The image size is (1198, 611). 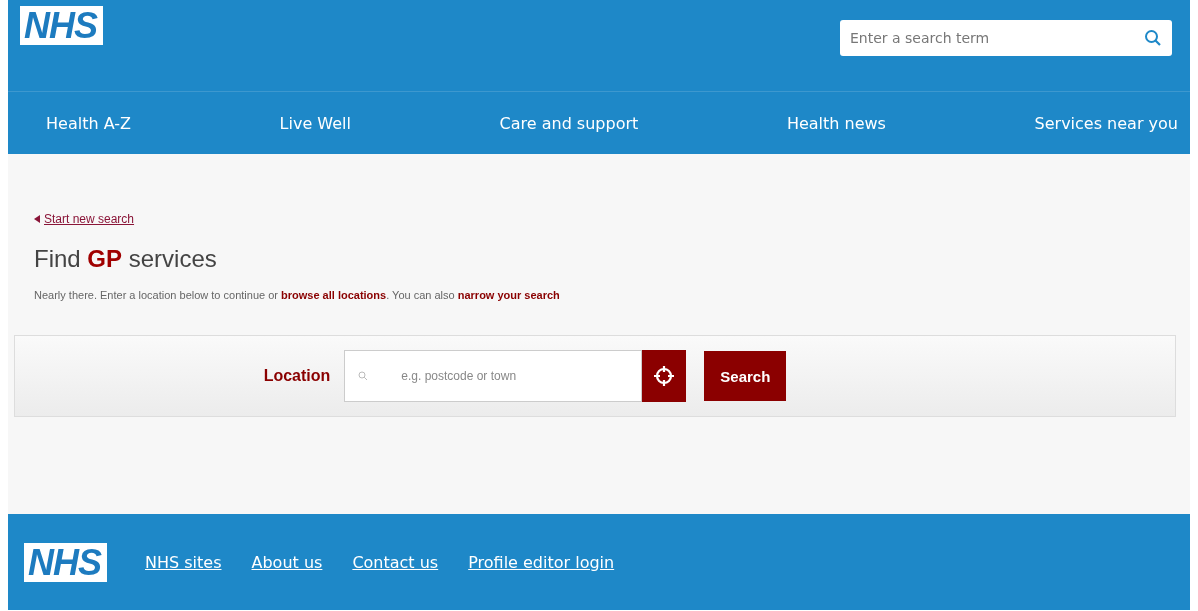 I want to click on page-heading: Find GP services, so click(x=126, y=259).